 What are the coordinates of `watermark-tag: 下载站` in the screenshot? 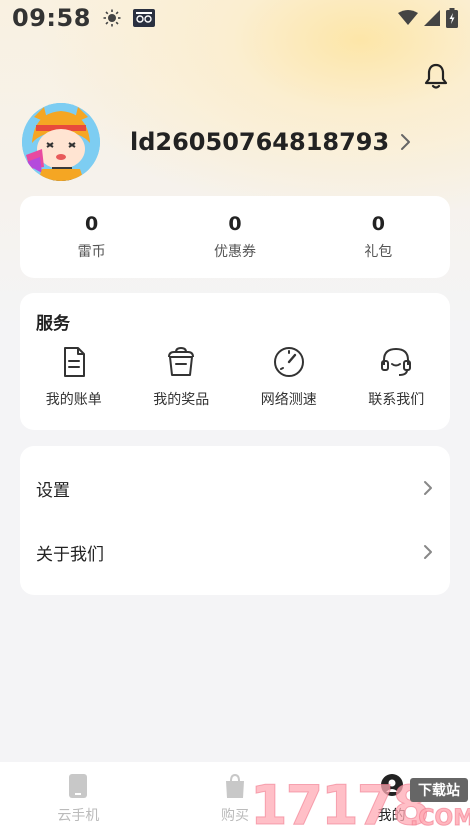 It's located at (439, 790).